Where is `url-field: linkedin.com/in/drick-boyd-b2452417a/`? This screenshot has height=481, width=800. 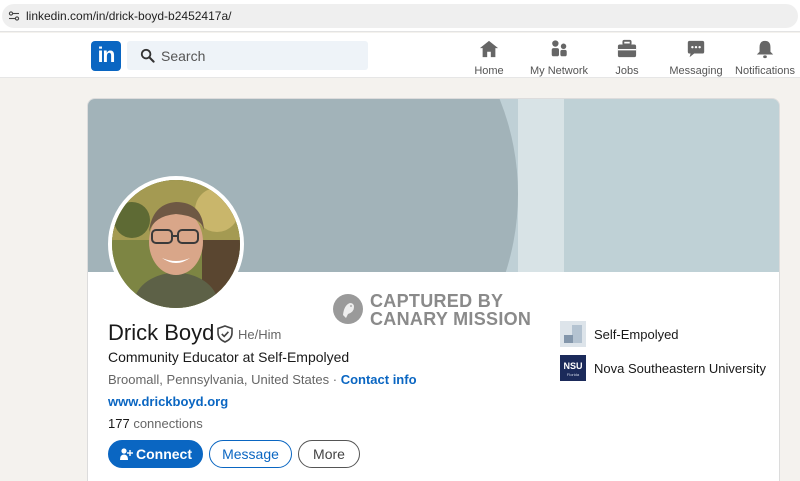
url-field: linkedin.com/in/drick-boyd-b2452417a/ is located at coordinates (400, 16).